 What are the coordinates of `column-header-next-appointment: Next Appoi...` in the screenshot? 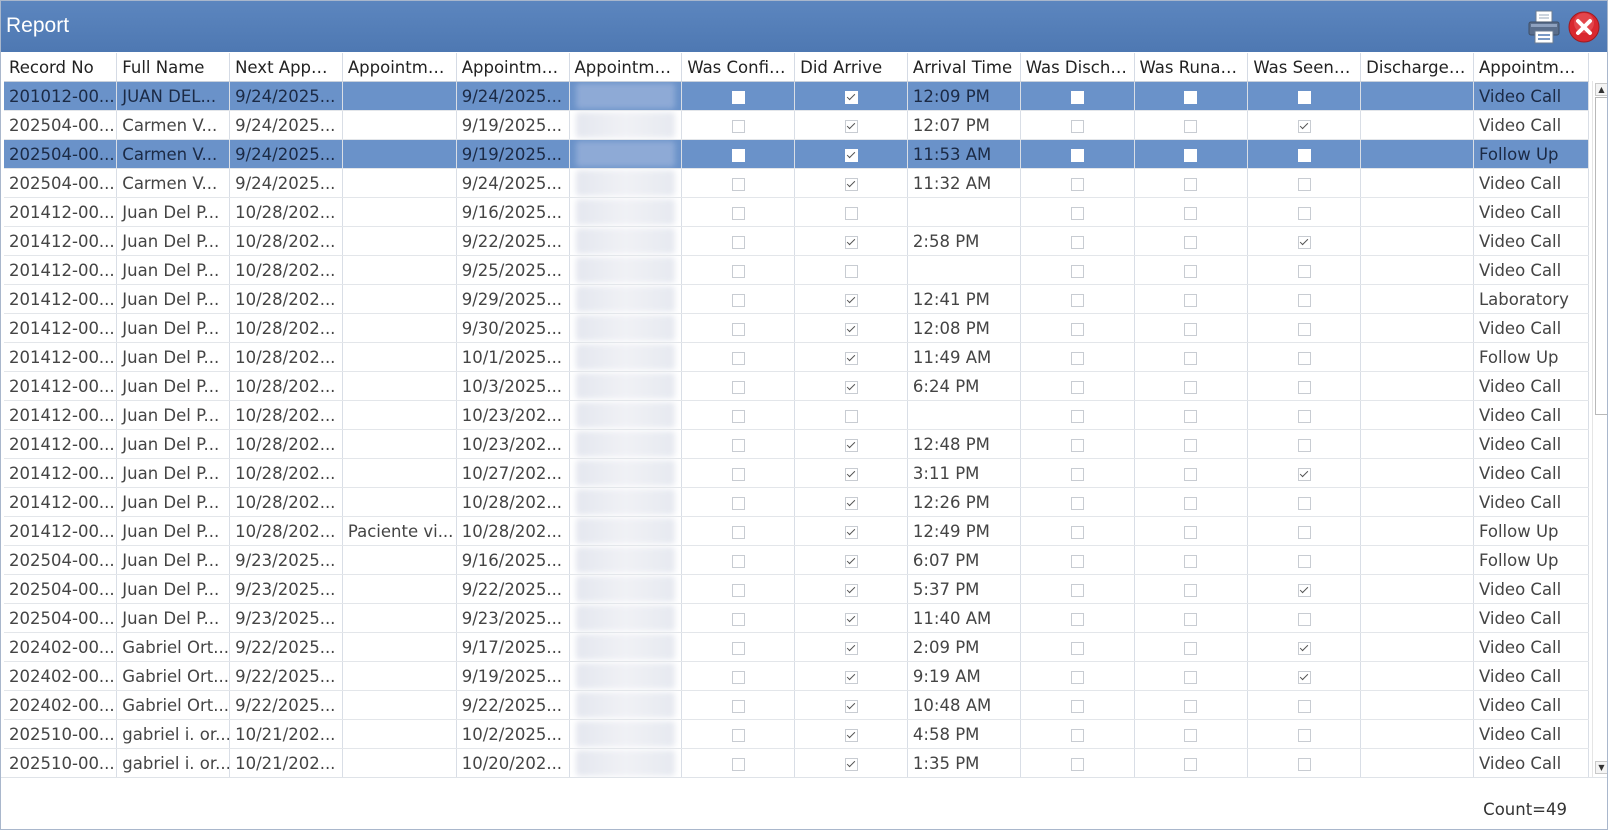 It's located at (286, 67).